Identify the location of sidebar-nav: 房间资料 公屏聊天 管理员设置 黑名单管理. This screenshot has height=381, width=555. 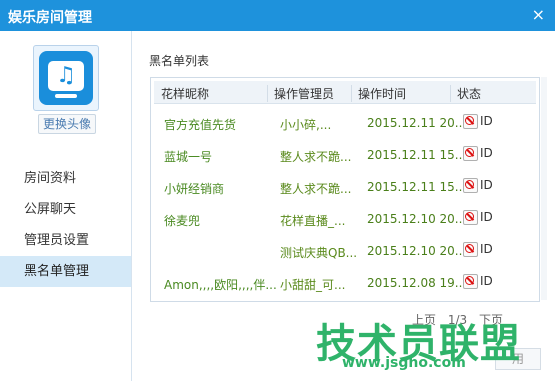
(65, 225).